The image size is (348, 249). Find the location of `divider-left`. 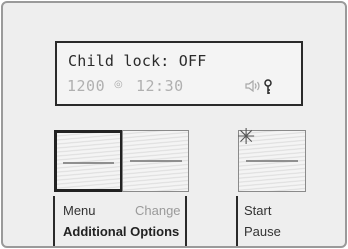

divider-left is located at coordinates (54, 221).